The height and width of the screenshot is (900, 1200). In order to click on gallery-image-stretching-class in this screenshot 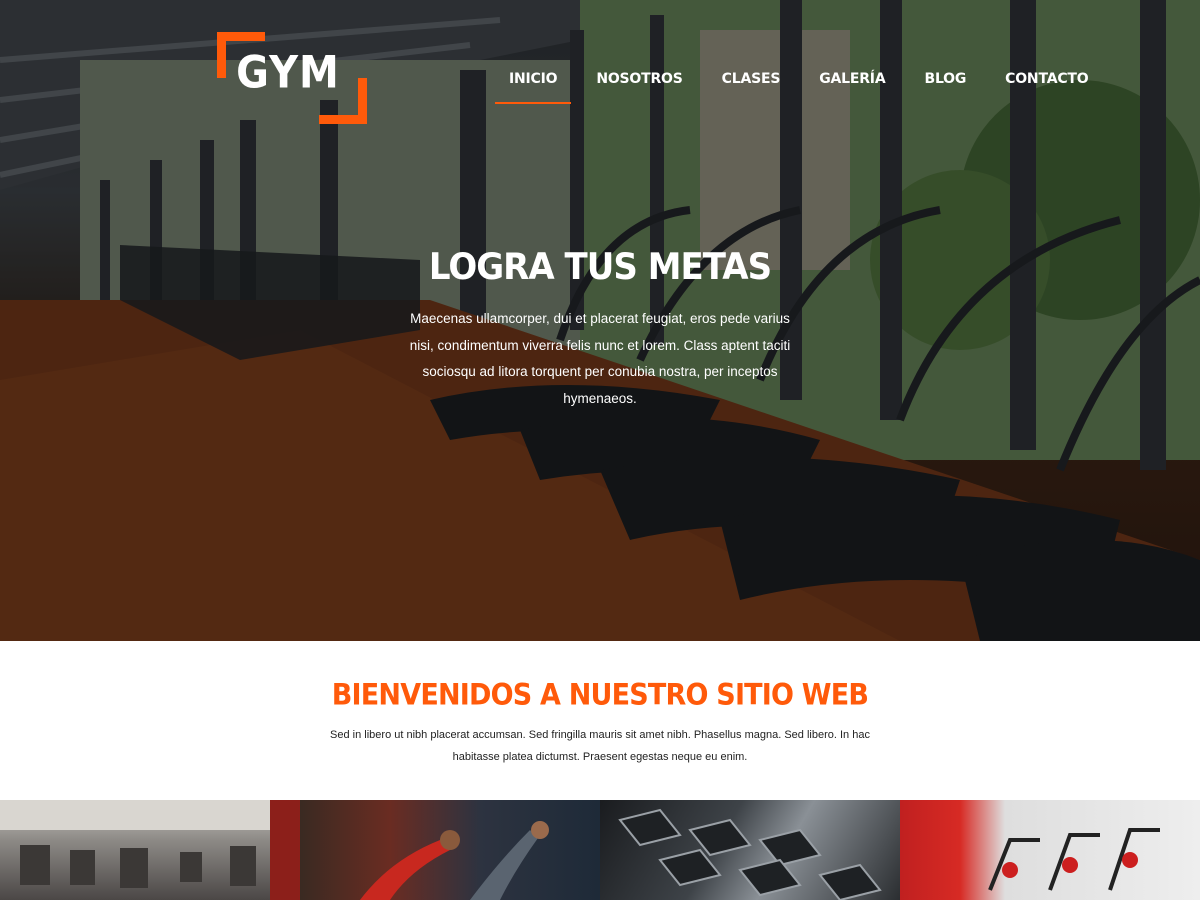, I will do `click(450, 850)`.